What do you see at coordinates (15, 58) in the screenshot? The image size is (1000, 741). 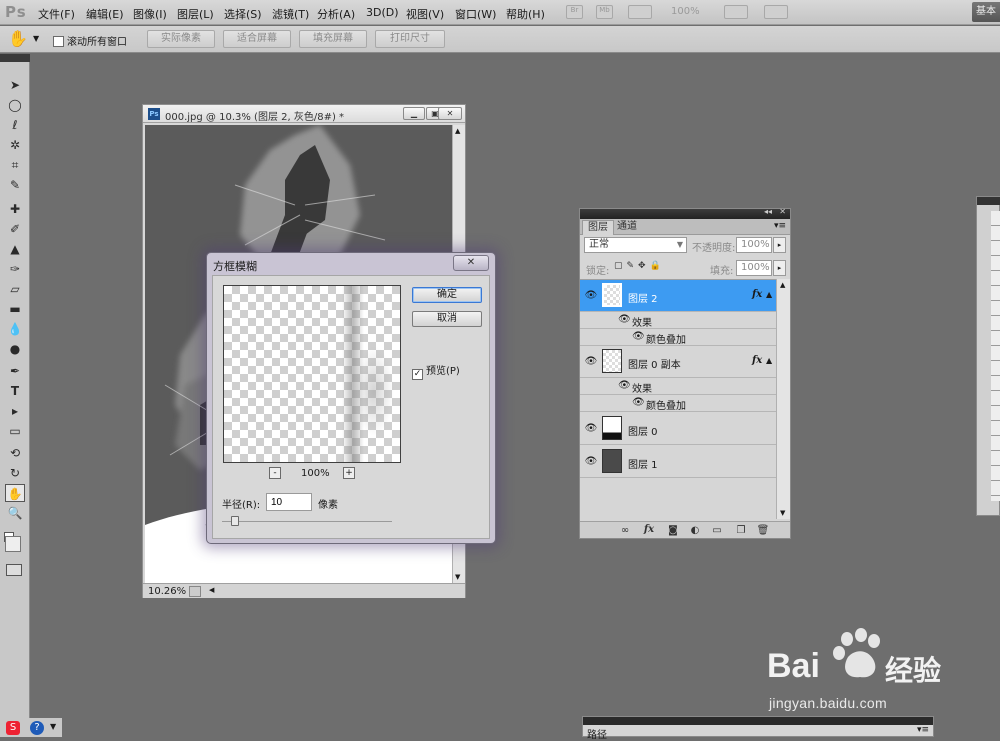 I see `tools-panel-header` at bounding box center [15, 58].